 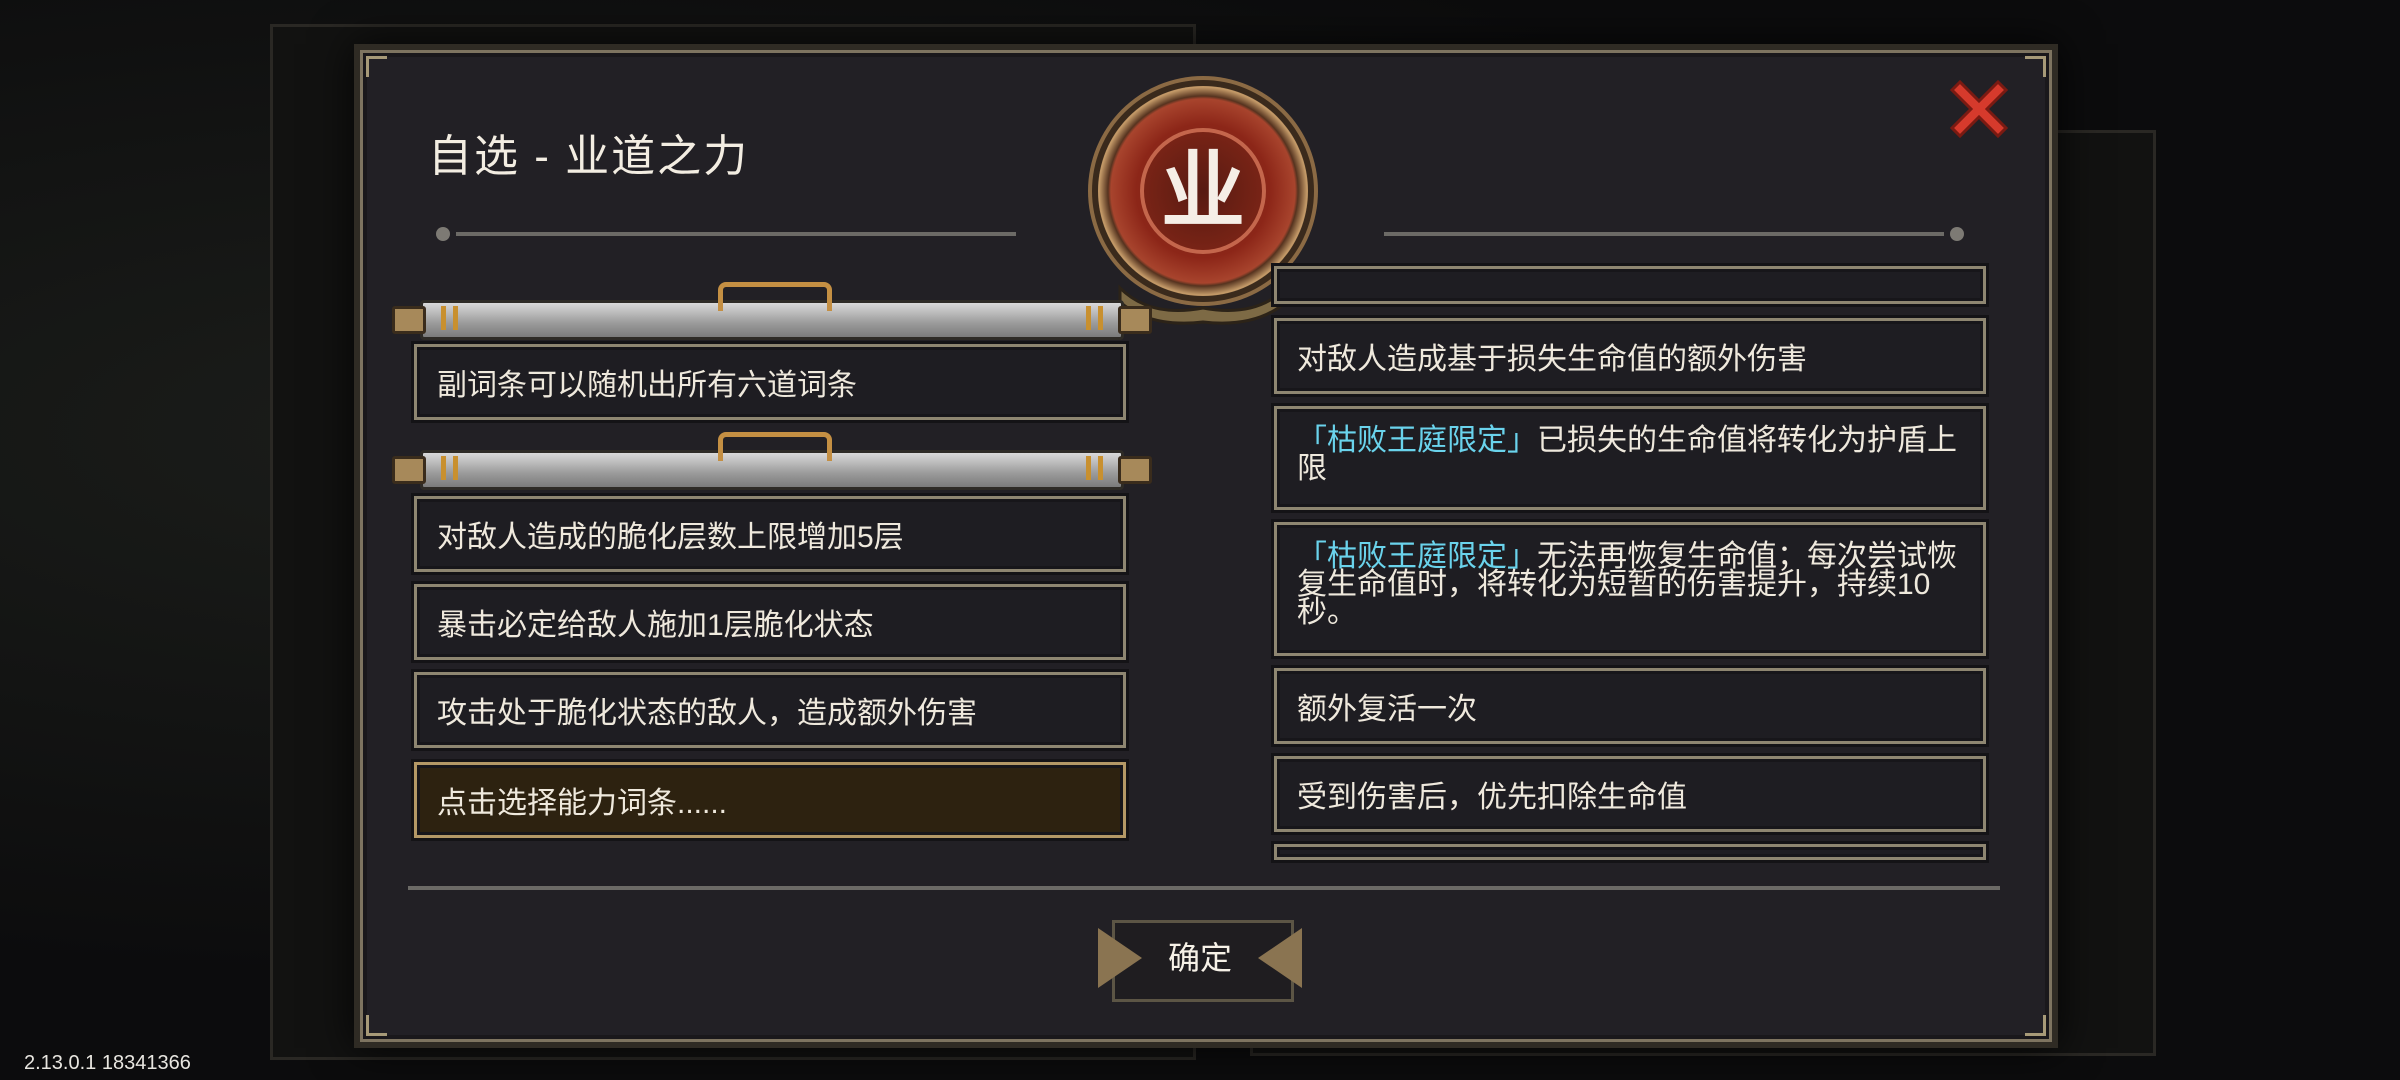 I want to click on option-row: 「枯败王庭限定」已损失的生命值将转化为护盾上限, so click(x=1630, y=458).